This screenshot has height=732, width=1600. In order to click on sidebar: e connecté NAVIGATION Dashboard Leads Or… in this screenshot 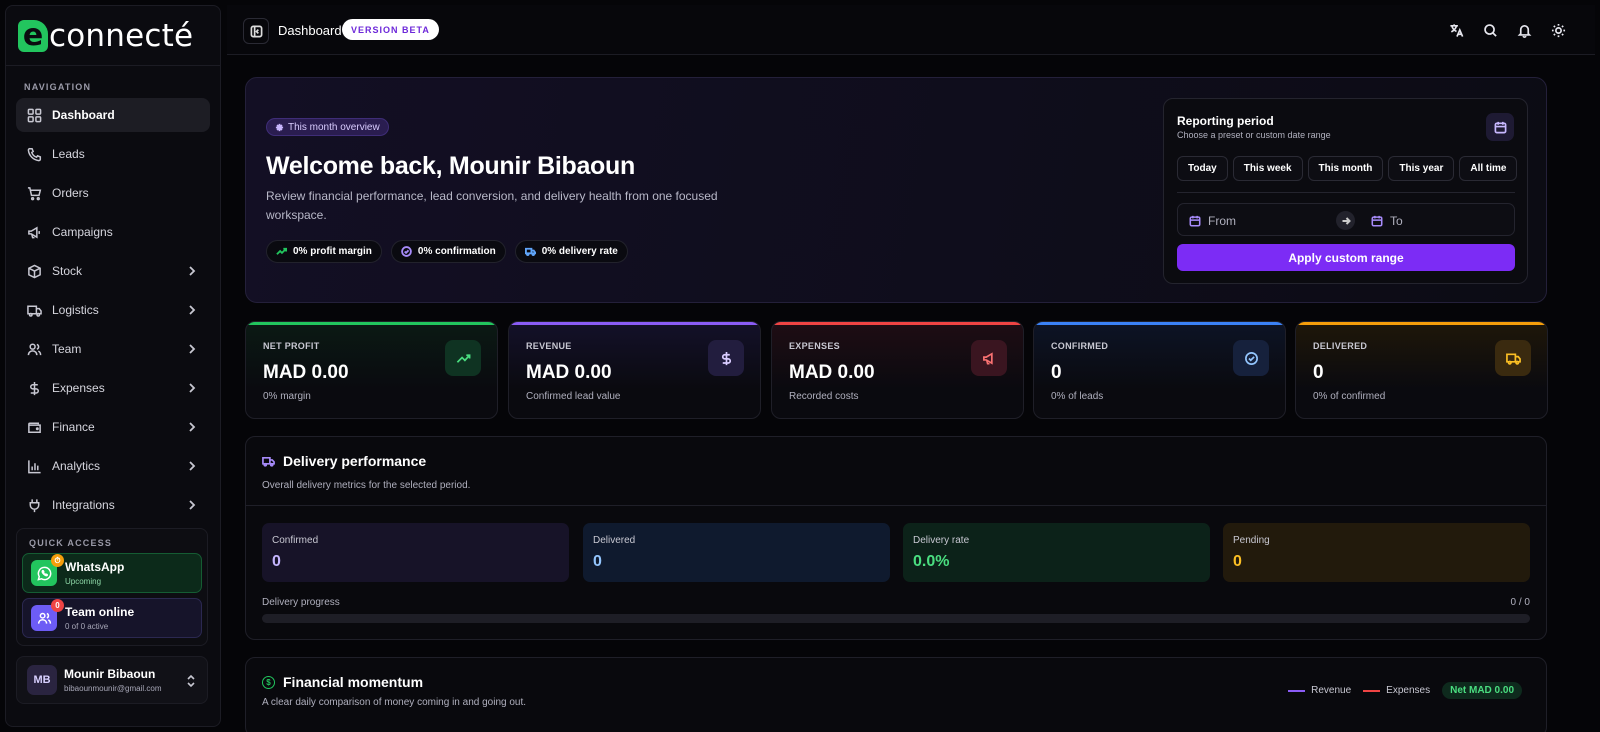, I will do `click(113, 366)`.